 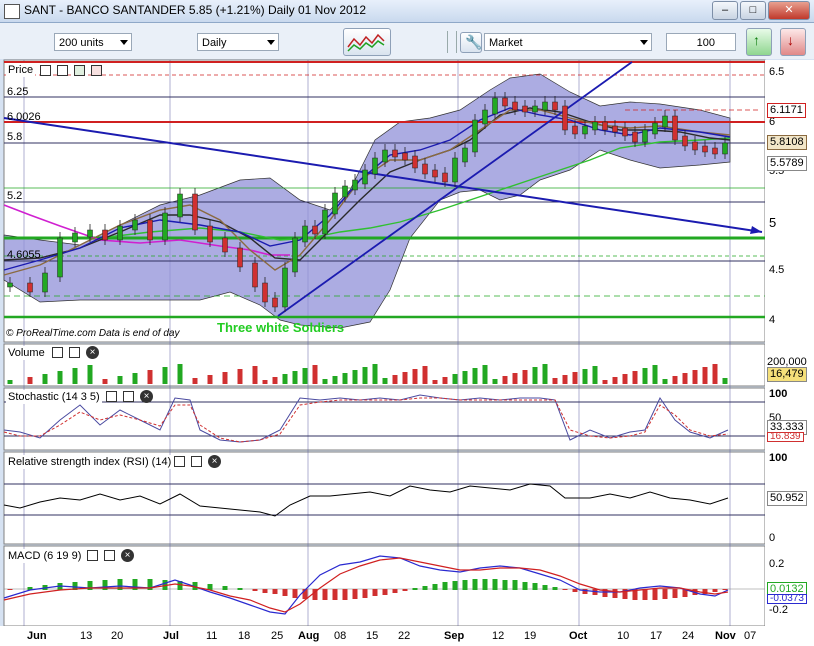 What do you see at coordinates (777, 72) in the screenshot?
I see `y-tick: 6.5` at bounding box center [777, 72].